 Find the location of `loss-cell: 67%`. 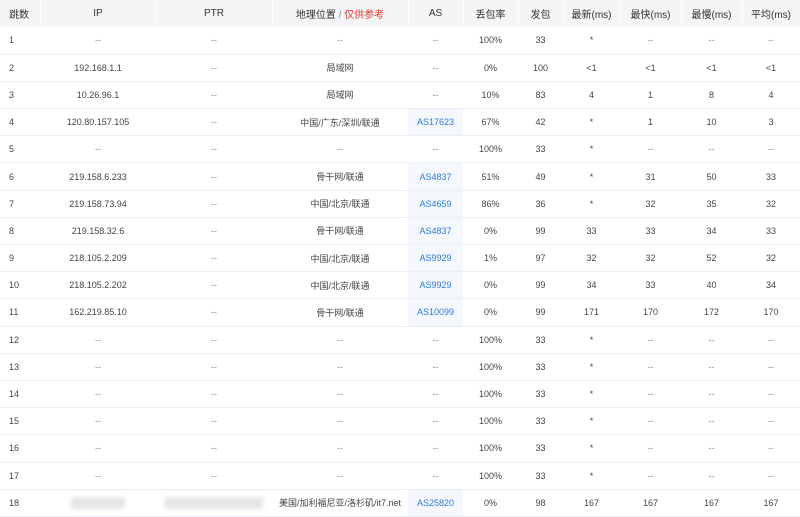

loss-cell: 67% is located at coordinates (490, 122).